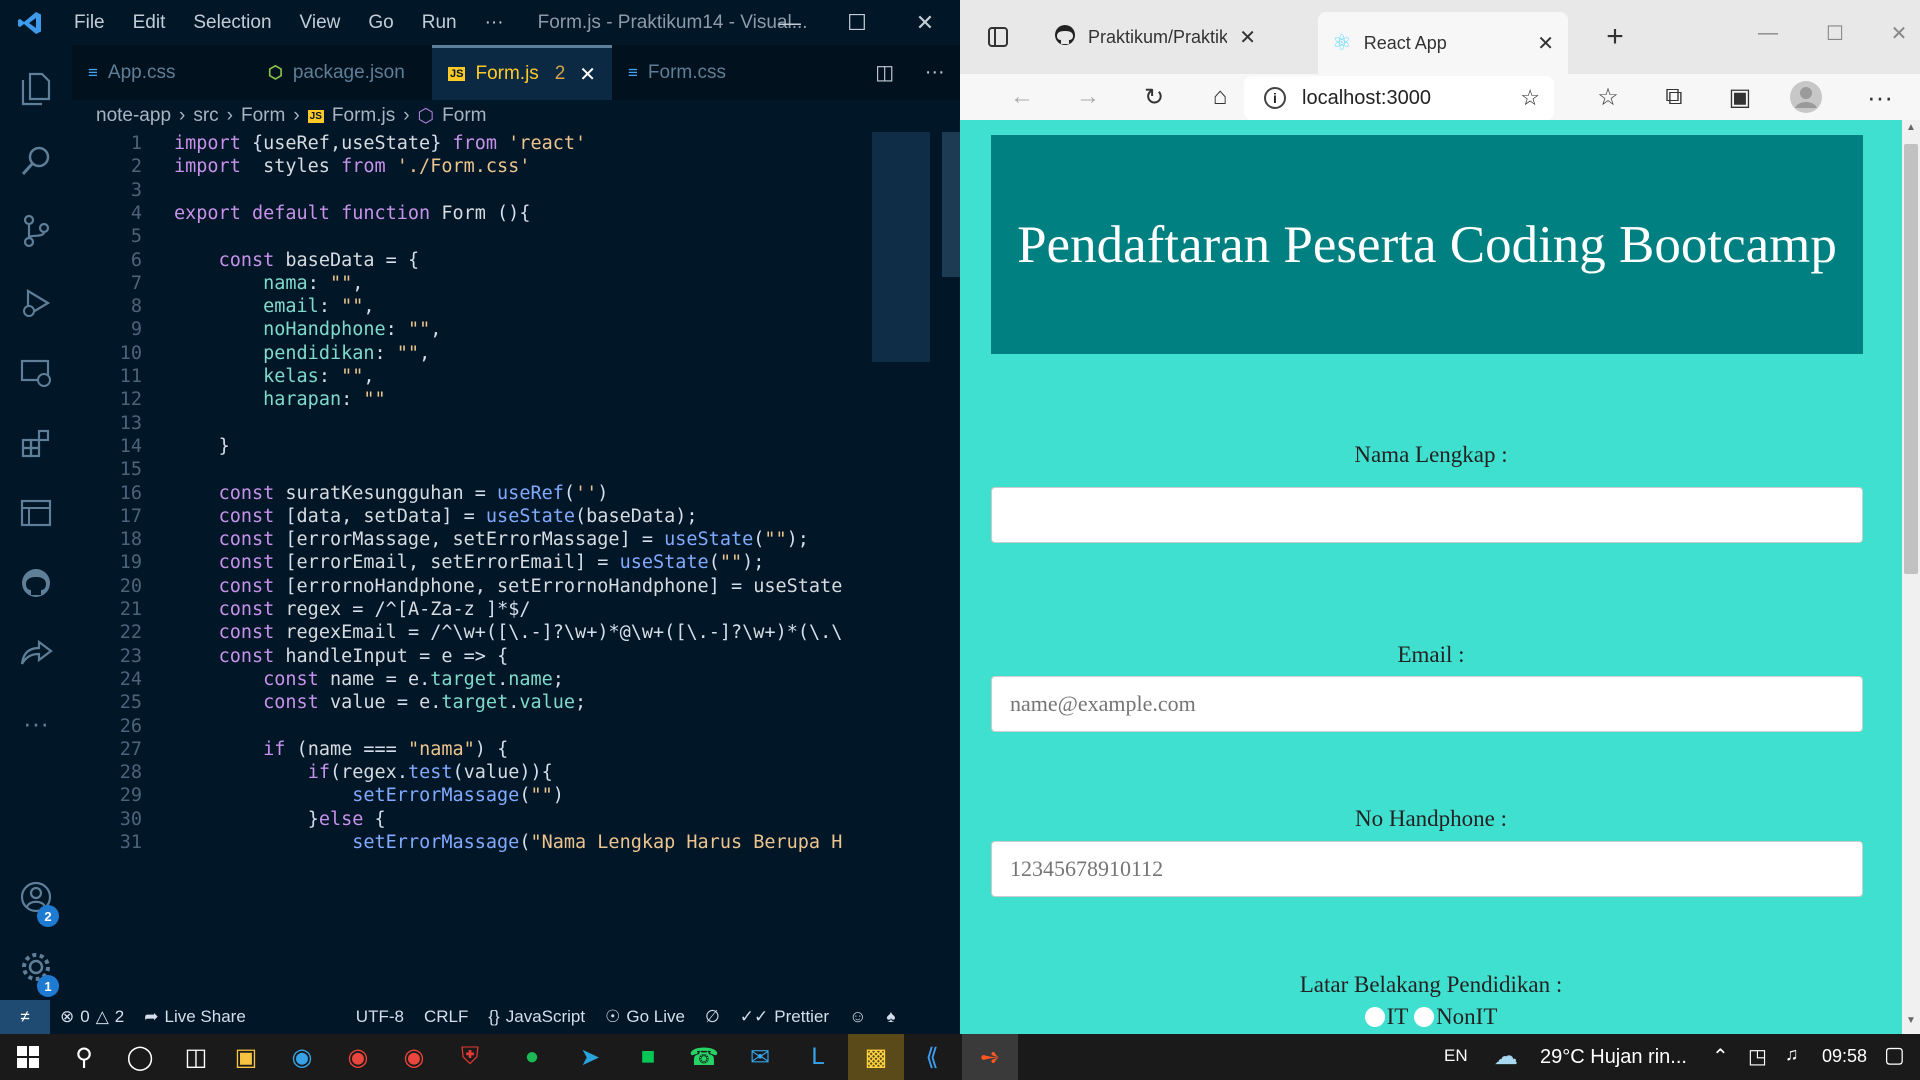  I want to click on feedback-icon: ☺, so click(857, 1017).